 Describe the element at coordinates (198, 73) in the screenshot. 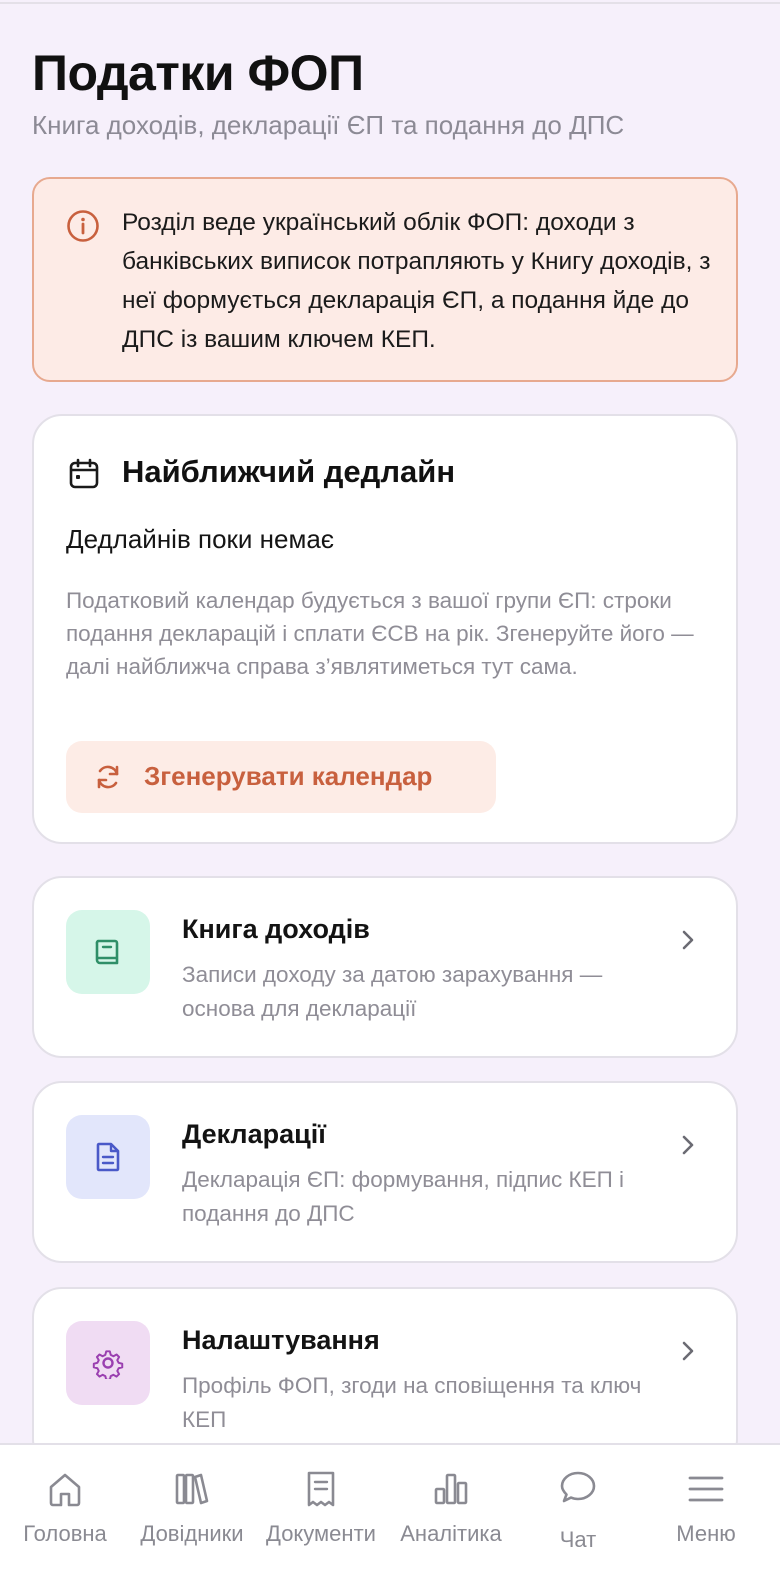

I see `page-title: Податки ФОП` at that location.